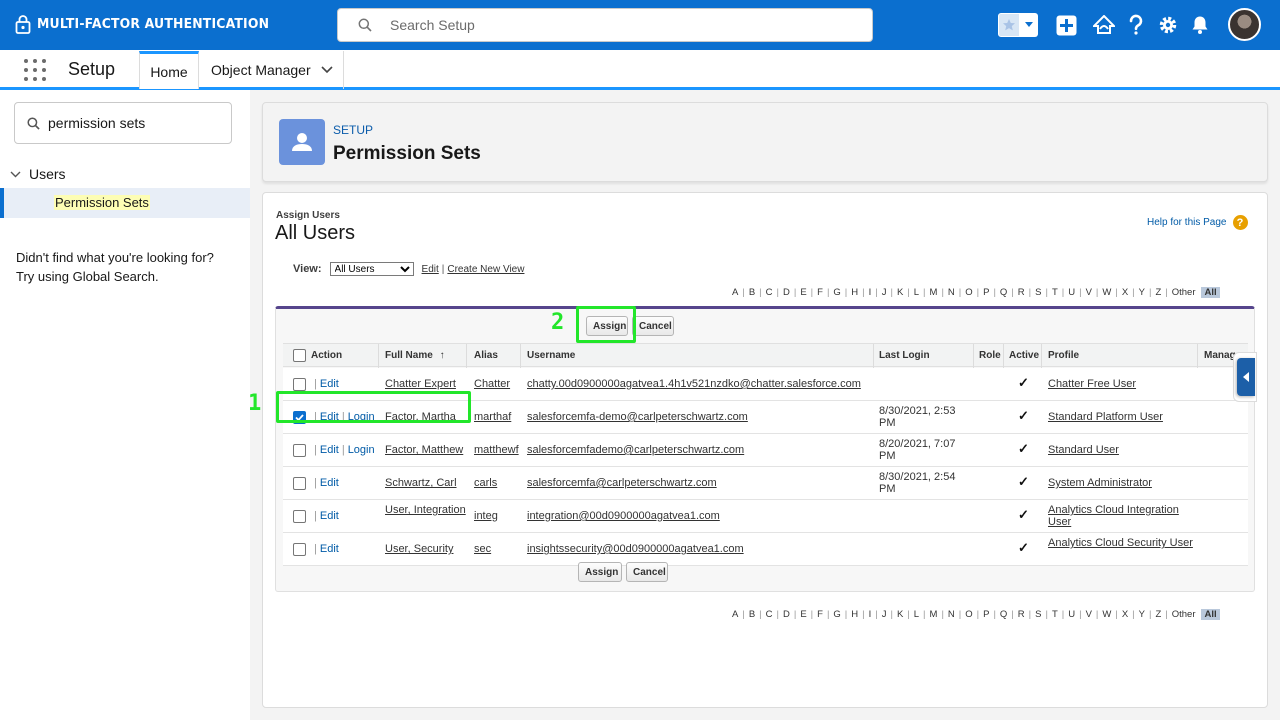  What do you see at coordinates (1168, 25) in the screenshot?
I see `gear-icon` at bounding box center [1168, 25].